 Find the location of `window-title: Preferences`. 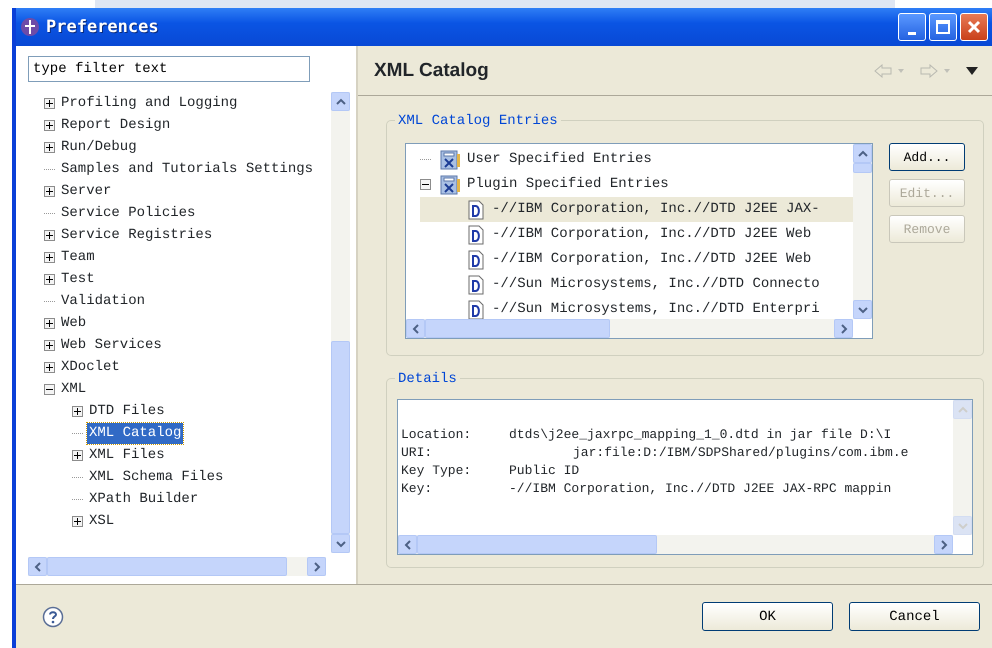

window-title: Preferences is located at coordinates (102, 27).